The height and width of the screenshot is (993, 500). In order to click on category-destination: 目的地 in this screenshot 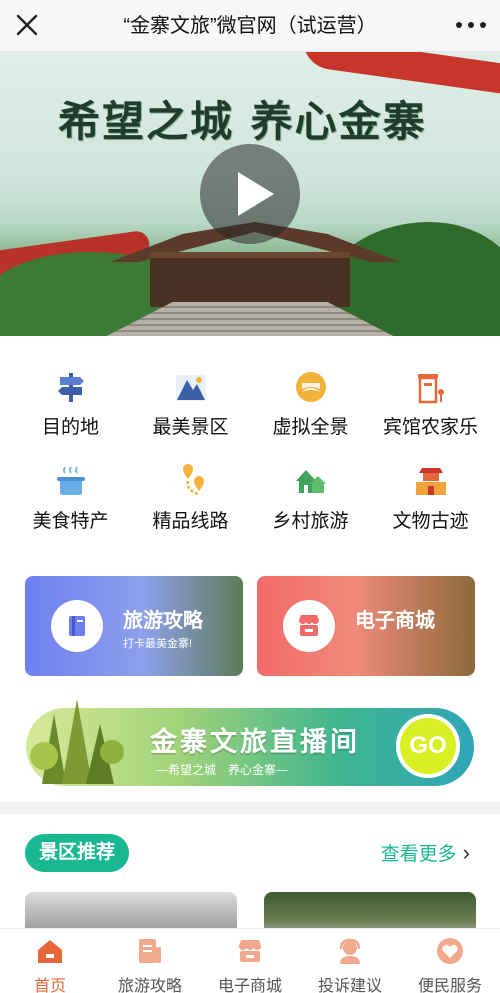, I will do `click(70, 404)`.